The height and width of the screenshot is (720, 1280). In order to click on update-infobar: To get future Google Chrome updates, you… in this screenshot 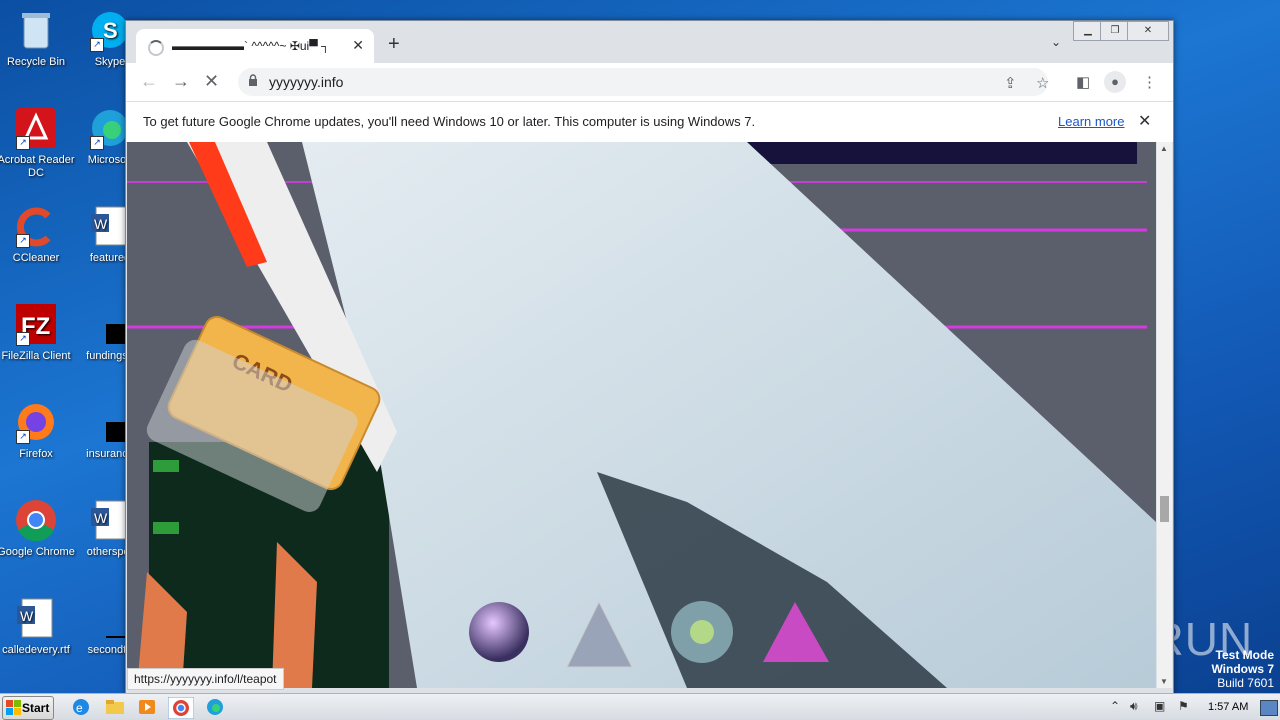, I will do `click(649, 122)`.